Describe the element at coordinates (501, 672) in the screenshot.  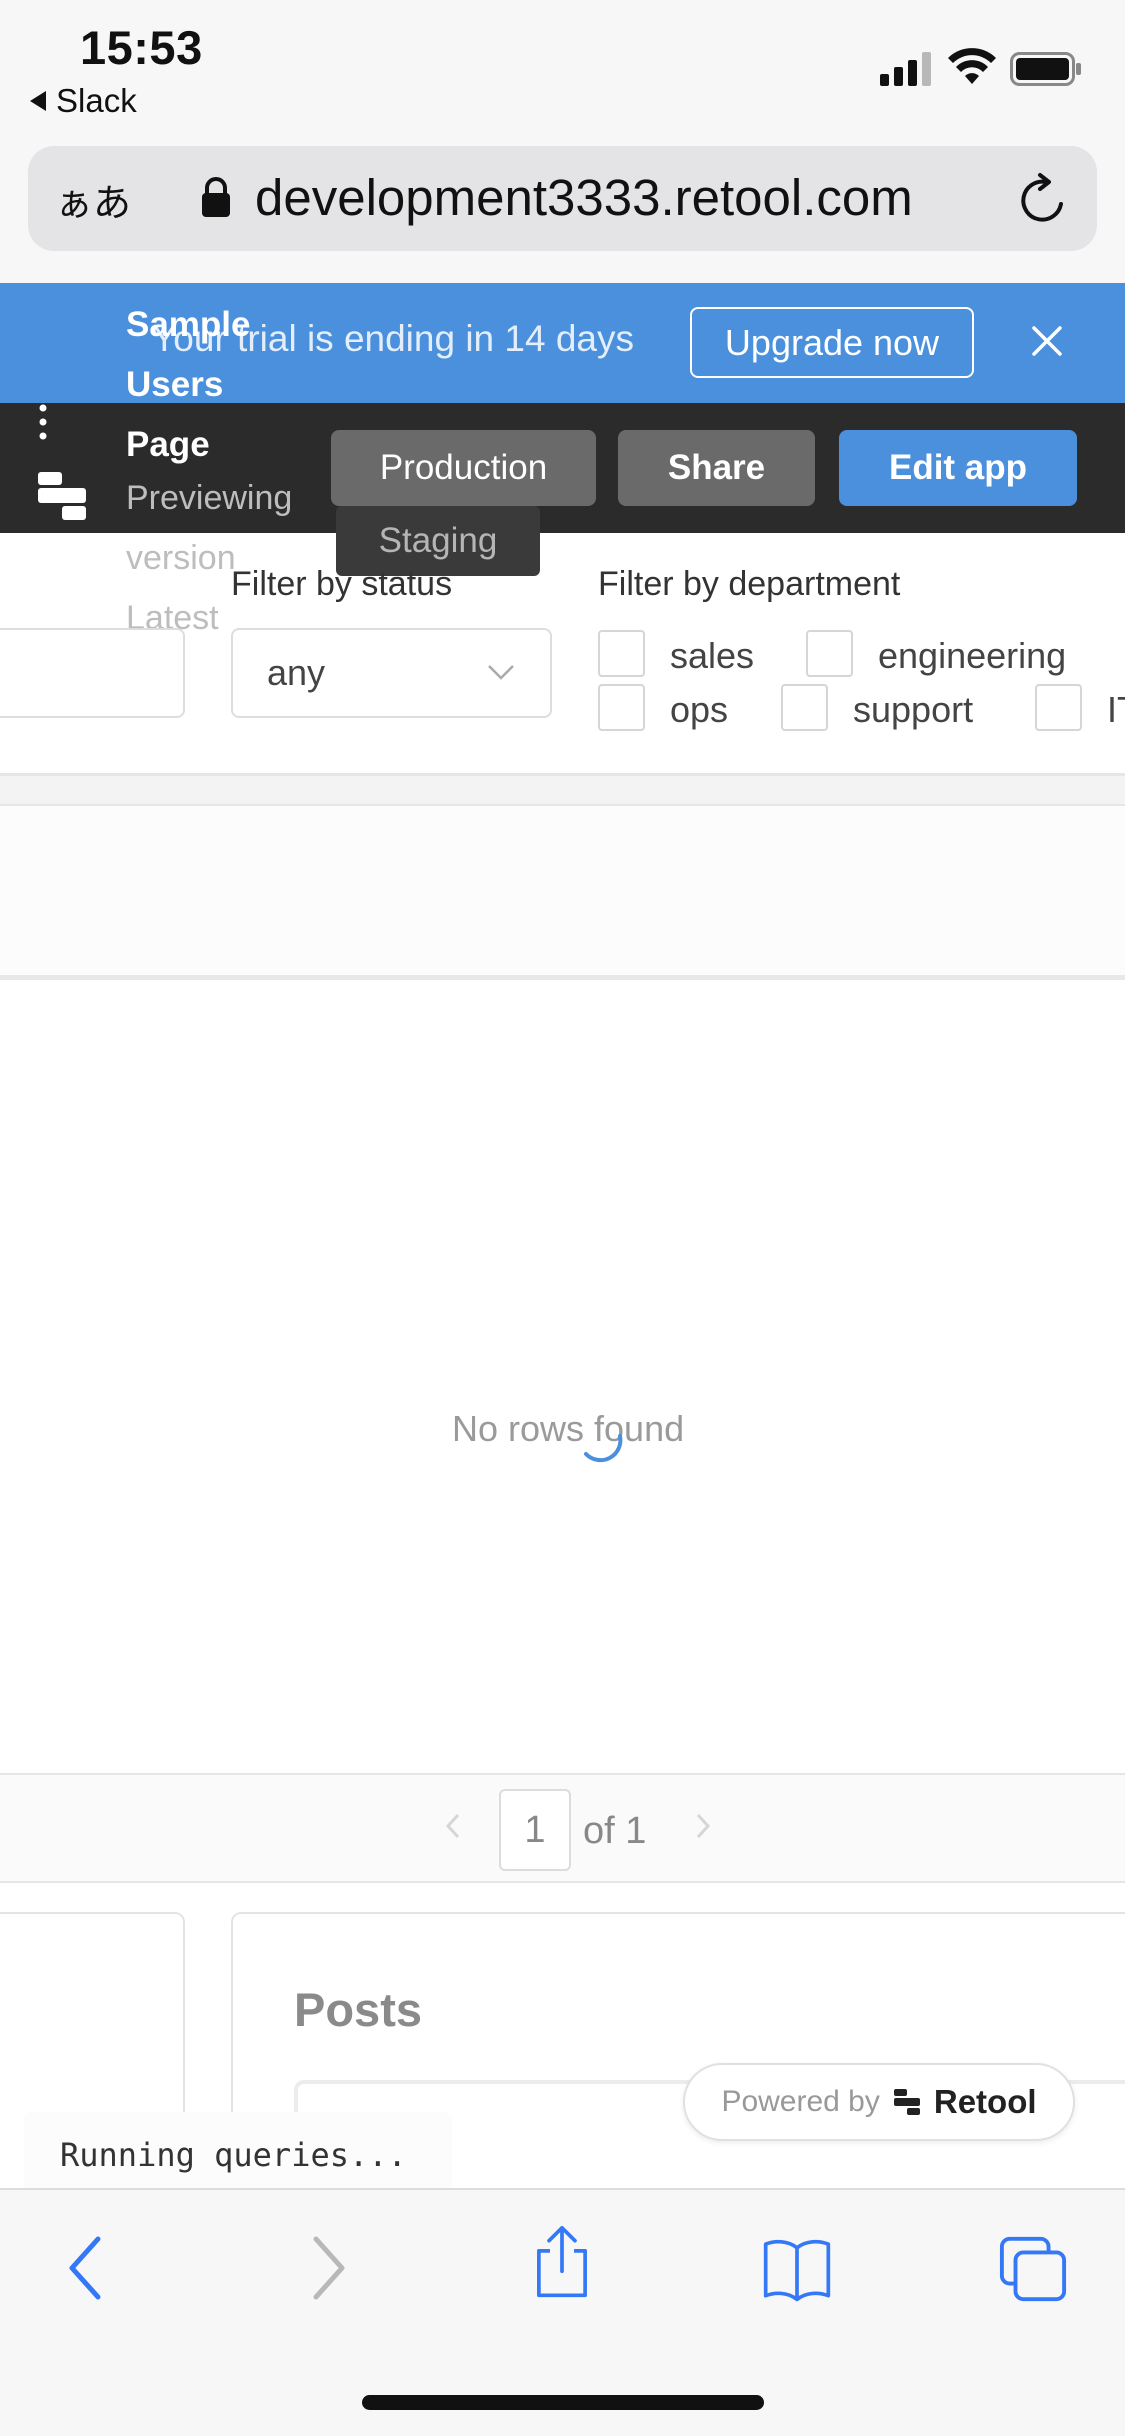
I see `chevron-down-icon` at that location.